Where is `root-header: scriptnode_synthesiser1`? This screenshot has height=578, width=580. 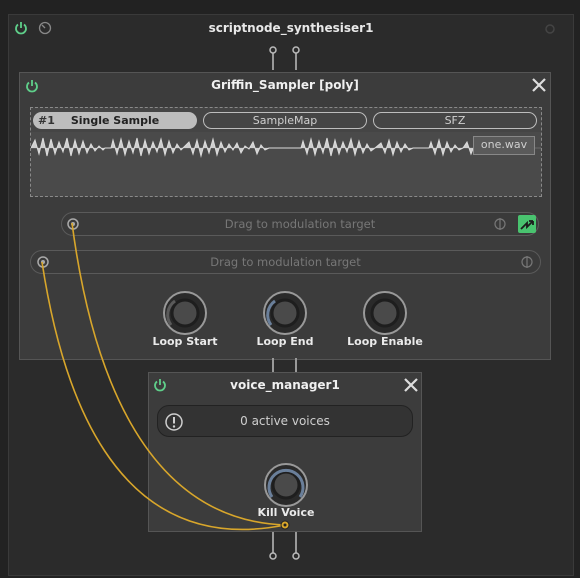 root-header: scriptnode_synthesiser1 is located at coordinates (291, 28).